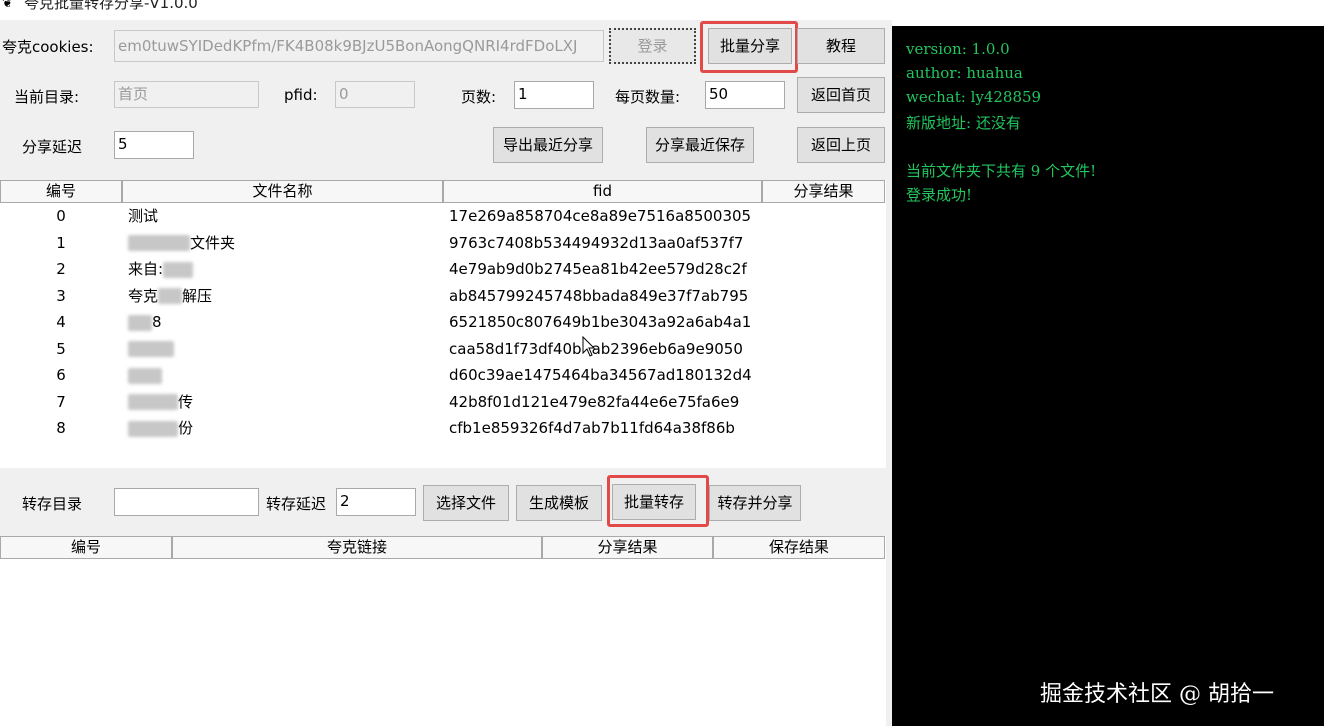  Describe the element at coordinates (554, 95) in the screenshot. I see `page-field: 1` at that location.